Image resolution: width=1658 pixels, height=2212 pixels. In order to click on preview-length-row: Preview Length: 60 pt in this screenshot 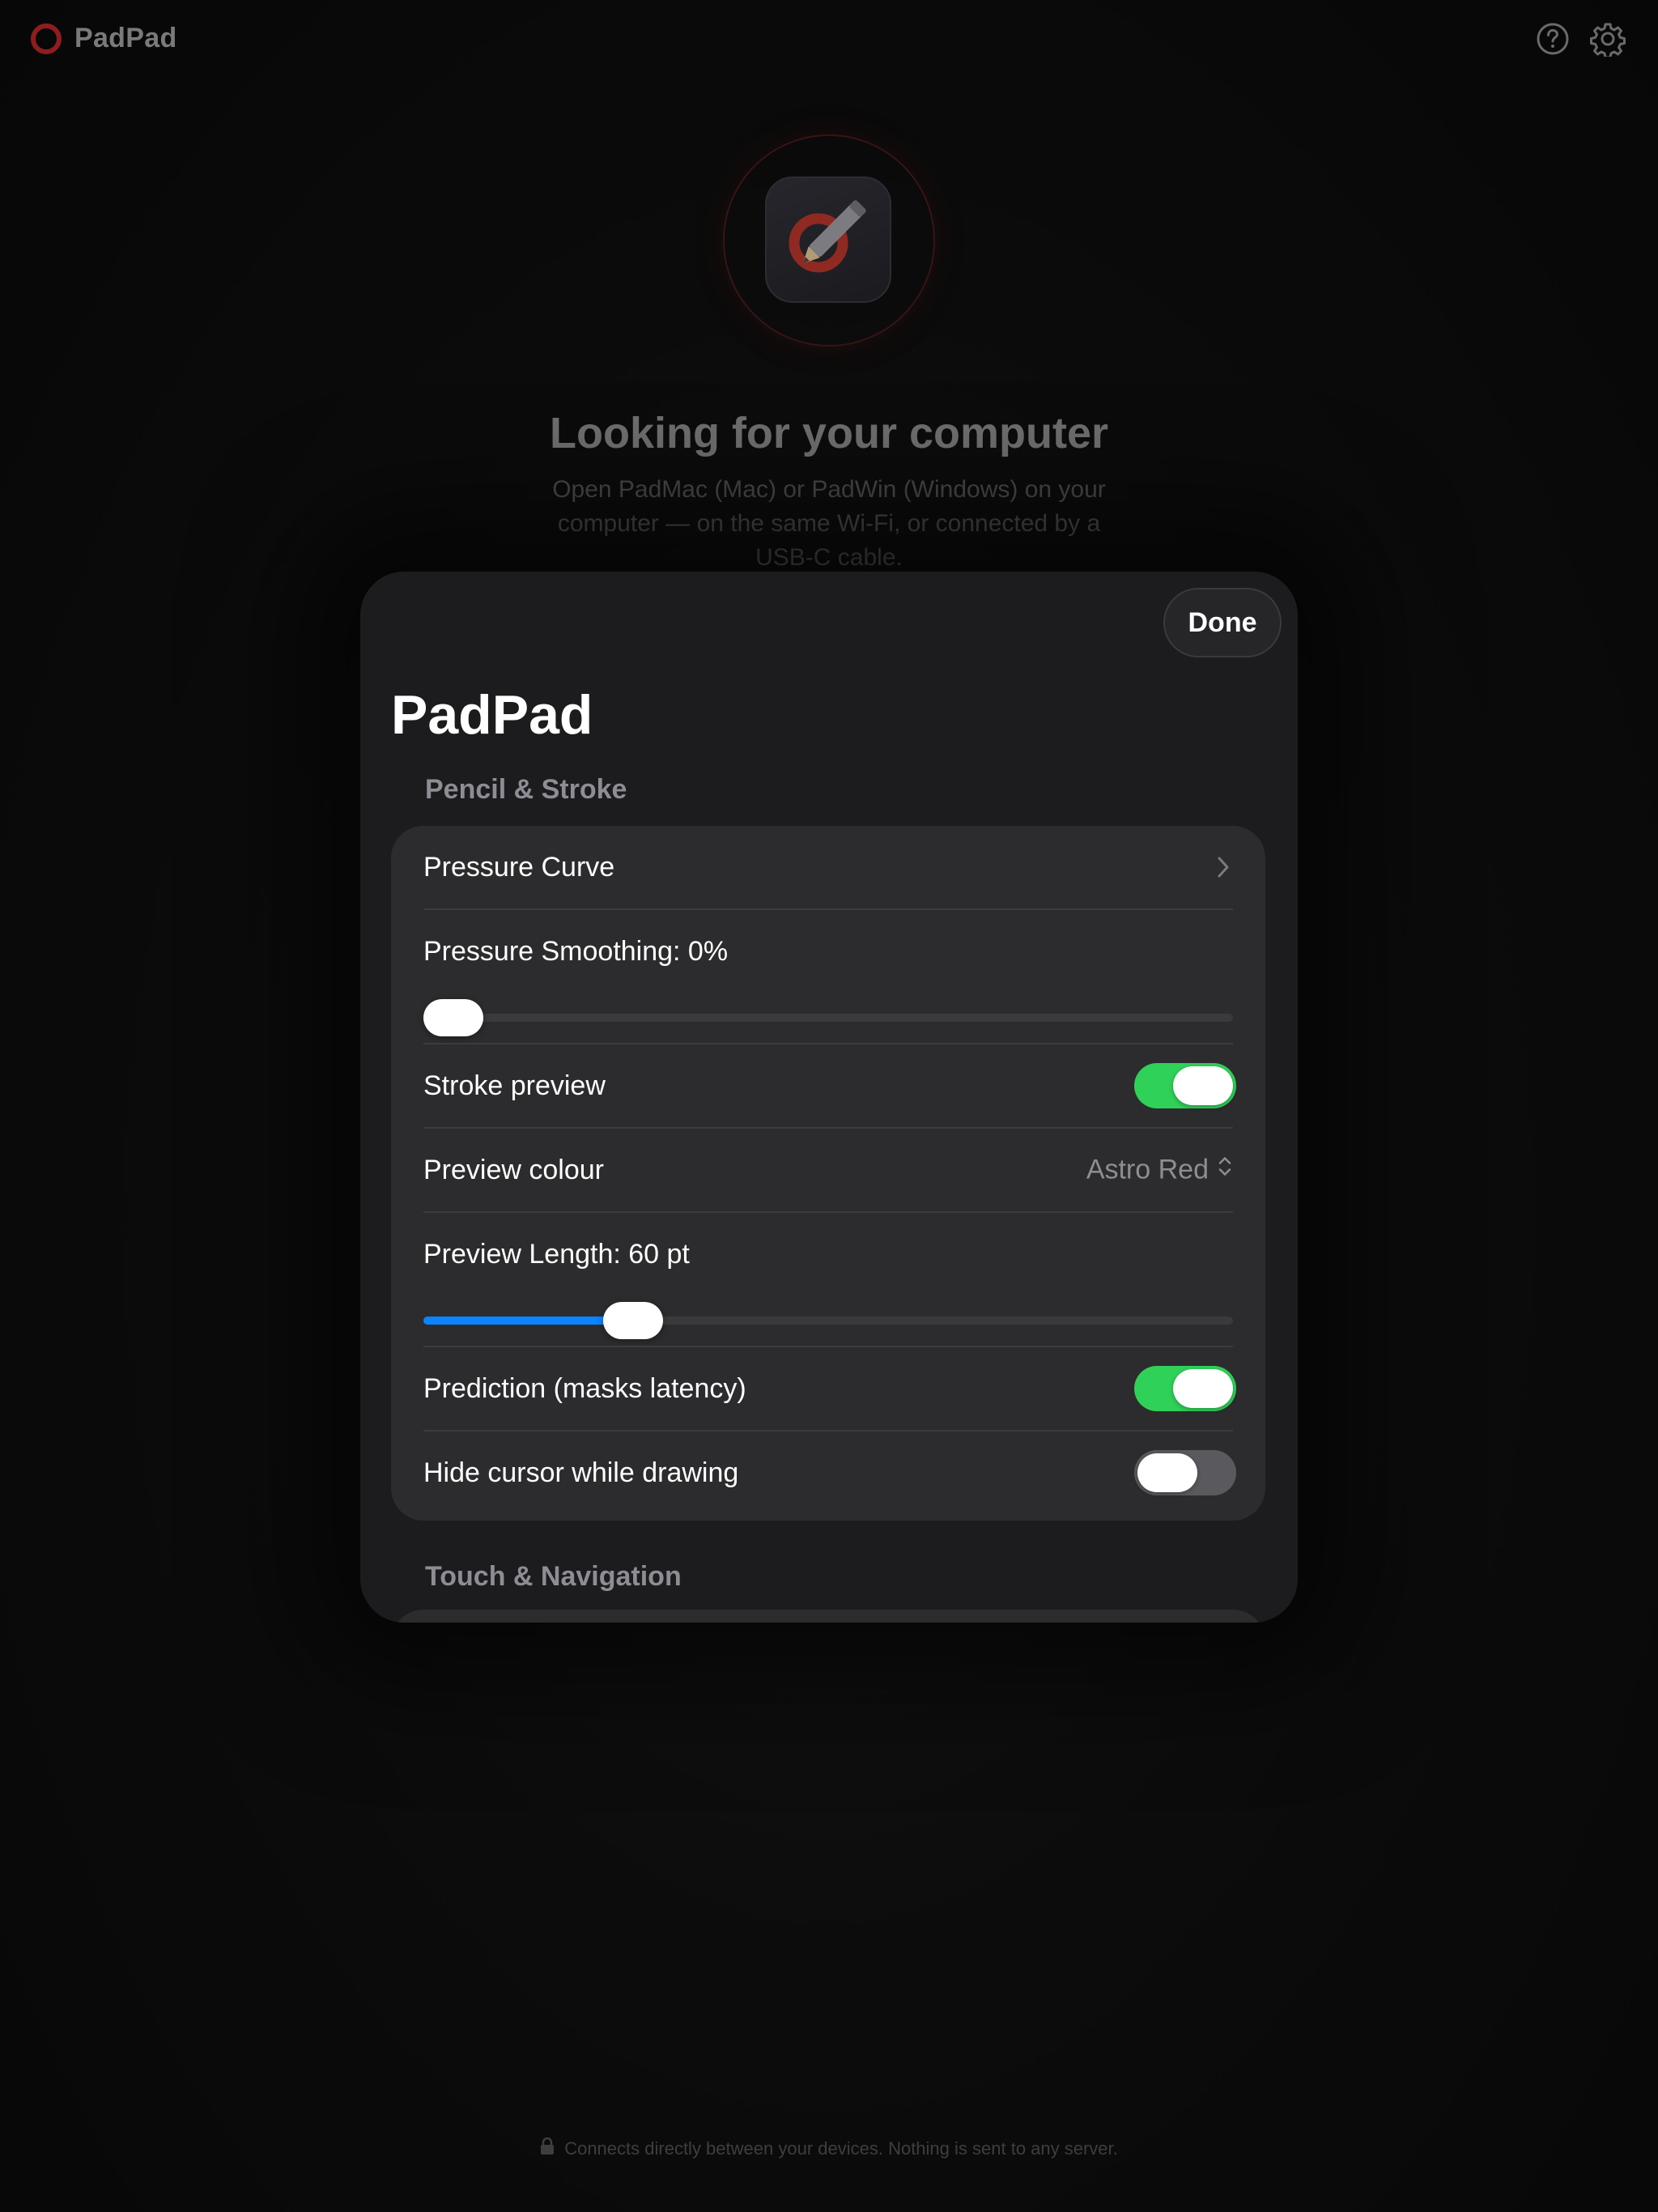, I will do `click(828, 1280)`.